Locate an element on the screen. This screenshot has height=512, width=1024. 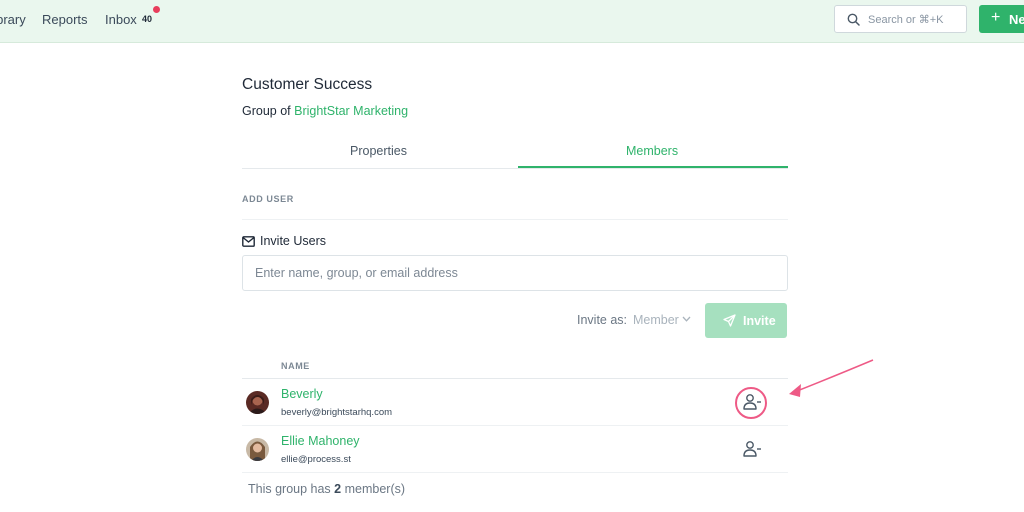
invite-users-heading: Invite Users is located at coordinates (284, 241).